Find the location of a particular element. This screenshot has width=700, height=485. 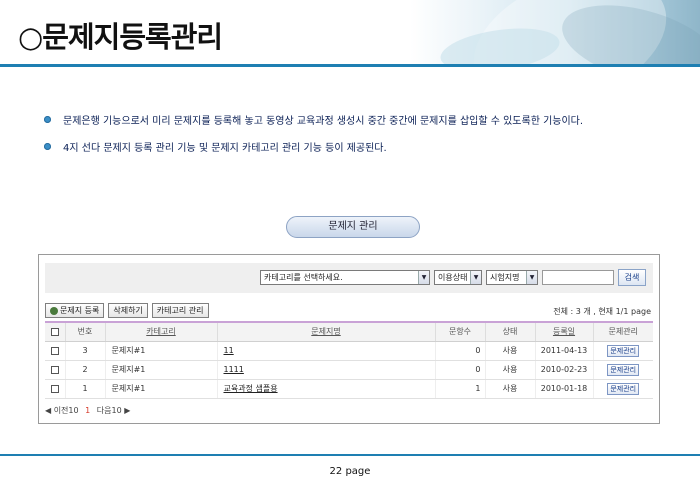

next-page-link: 다음10 ▶ is located at coordinates (114, 410).